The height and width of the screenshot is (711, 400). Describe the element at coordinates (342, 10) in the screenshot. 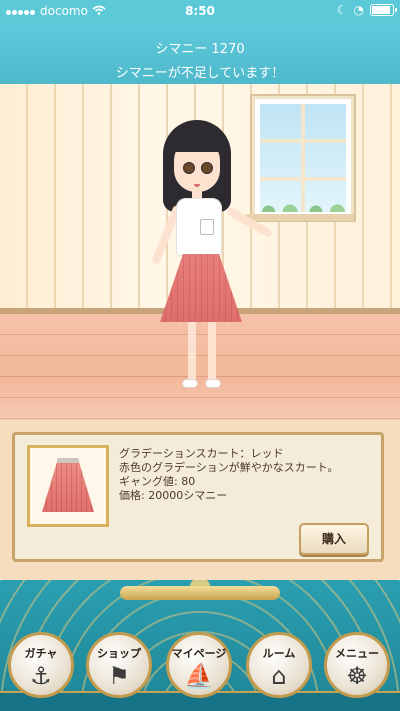

I see `moon-icon: ☾` at that location.